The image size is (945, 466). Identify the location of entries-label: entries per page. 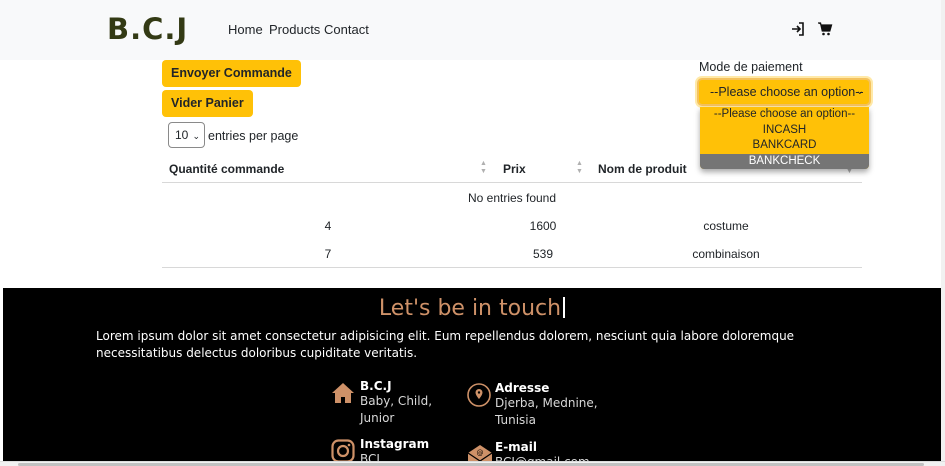
(253, 136).